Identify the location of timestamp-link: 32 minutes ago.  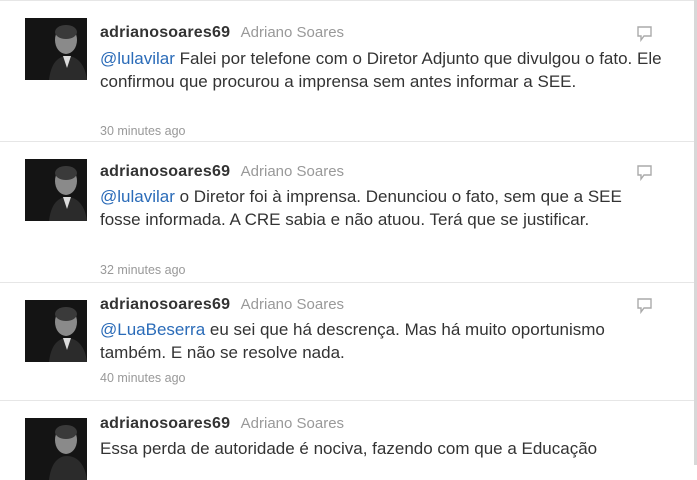
(142, 270).